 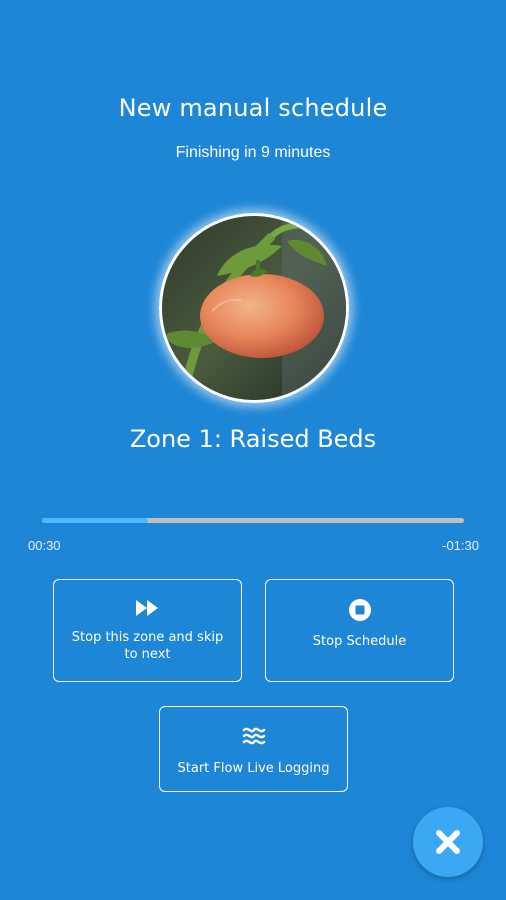 What do you see at coordinates (253, 736) in the screenshot?
I see `waves-icon` at bounding box center [253, 736].